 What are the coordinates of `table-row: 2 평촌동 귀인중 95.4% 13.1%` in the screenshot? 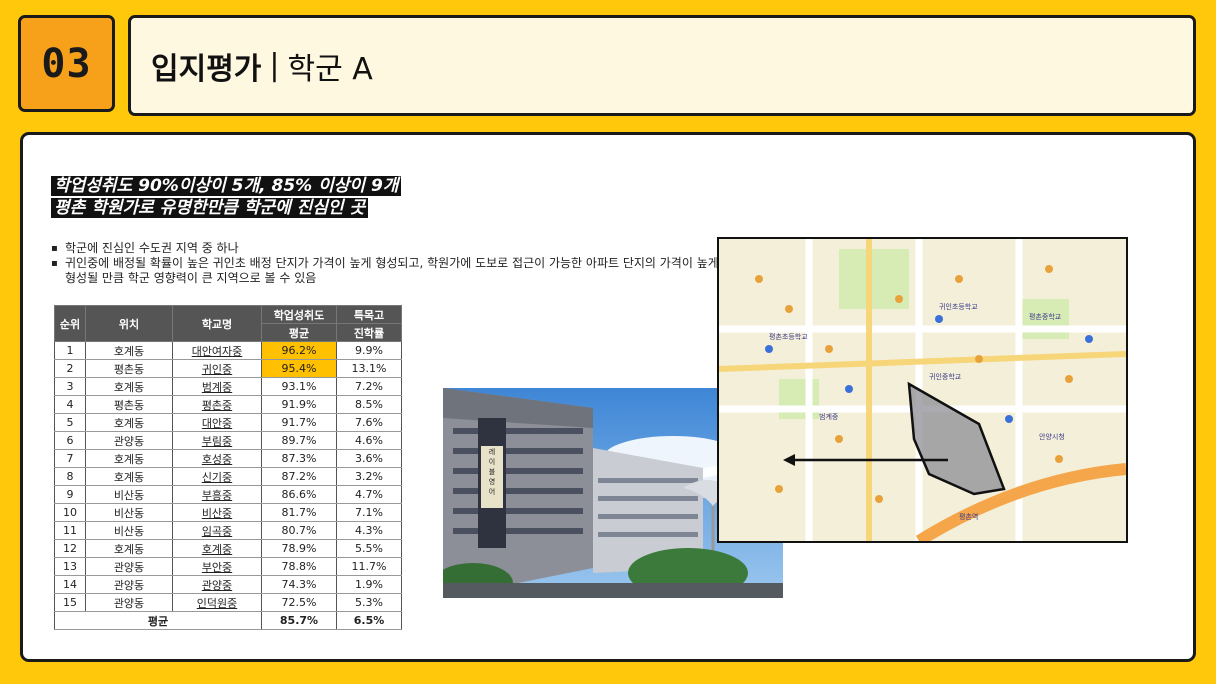 It's located at (228, 368).